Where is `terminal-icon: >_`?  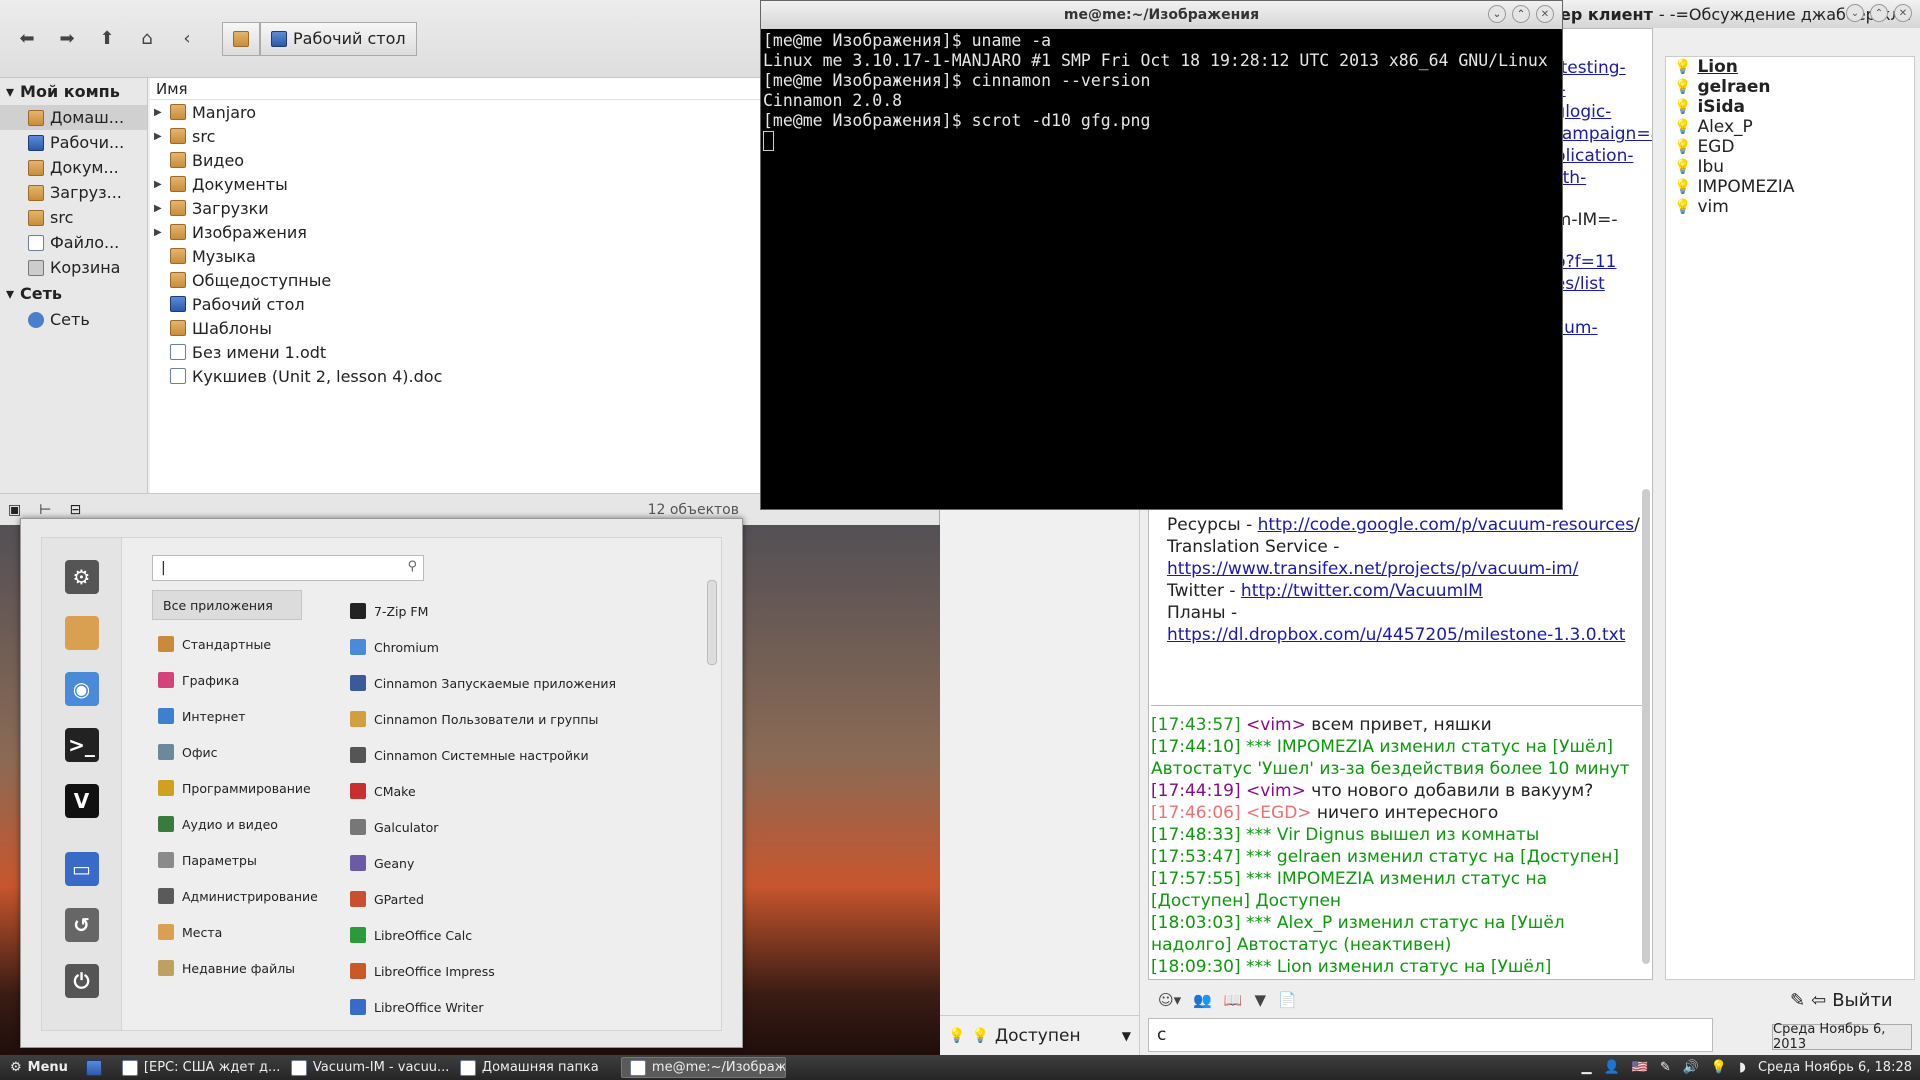 terminal-icon: >_ is located at coordinates (81, 745).